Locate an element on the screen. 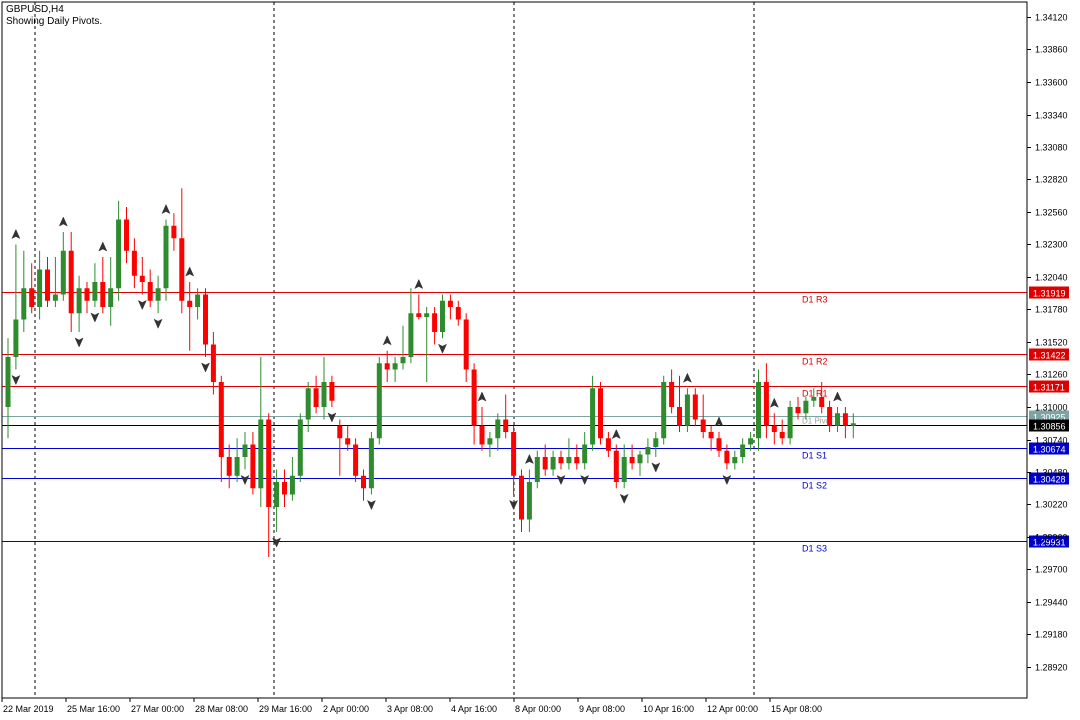 The image size is (1080, 720). x-axis-tick-label: 25 Mar 16:00 is located at coordinates (93, 709).